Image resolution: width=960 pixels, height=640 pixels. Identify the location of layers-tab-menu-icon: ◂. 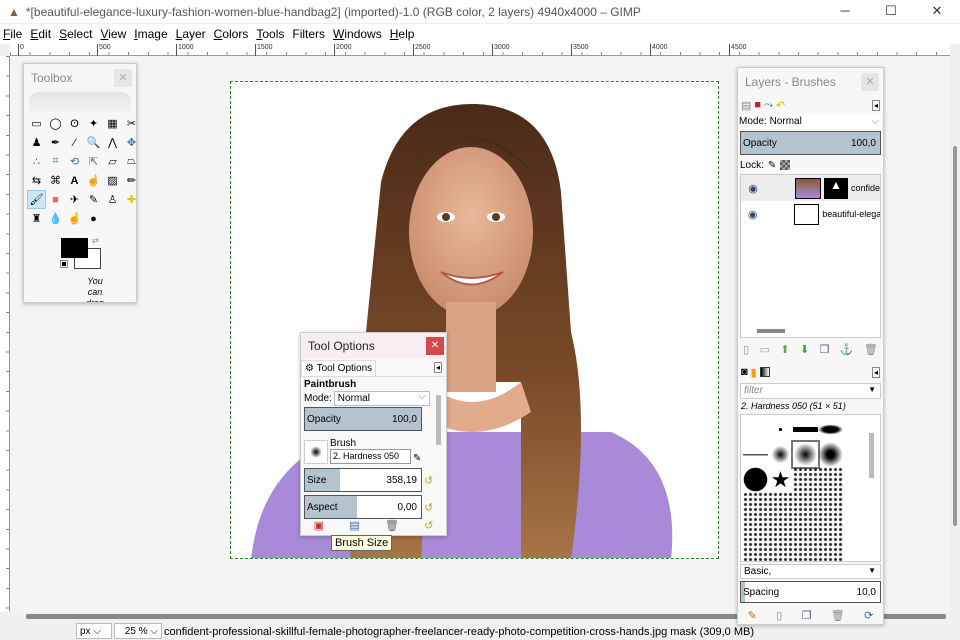
(875, 105).